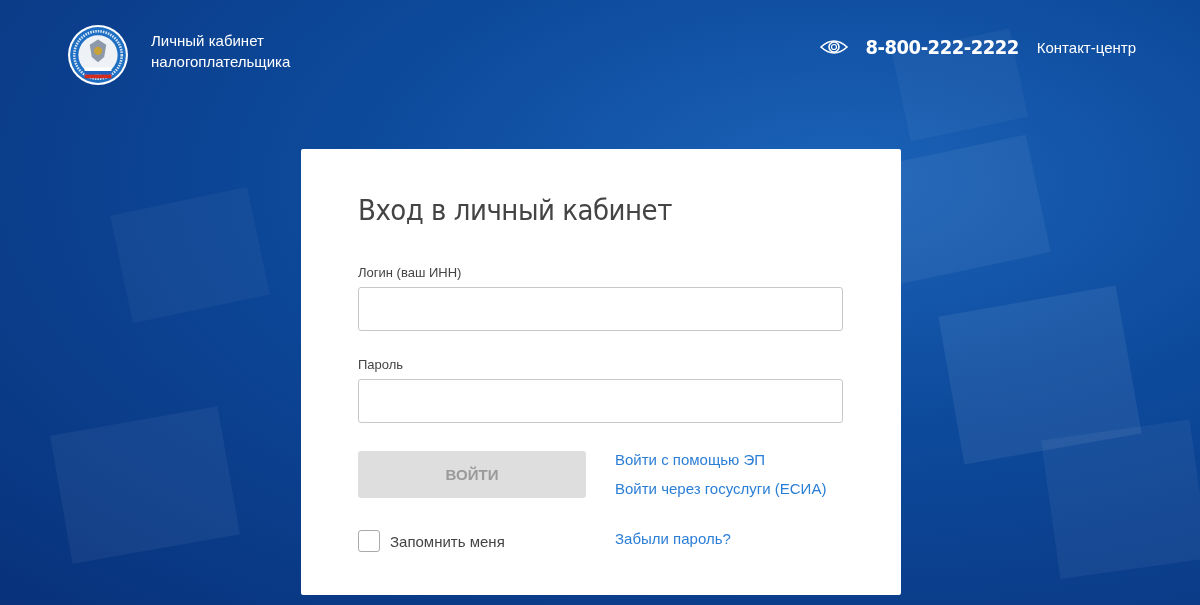 This screenshot has width=1200, height=605. Describe the element at coordinates (690, 459) in the screenshot. I see `login-option-link: Войти с помощью ЭП` at that location.